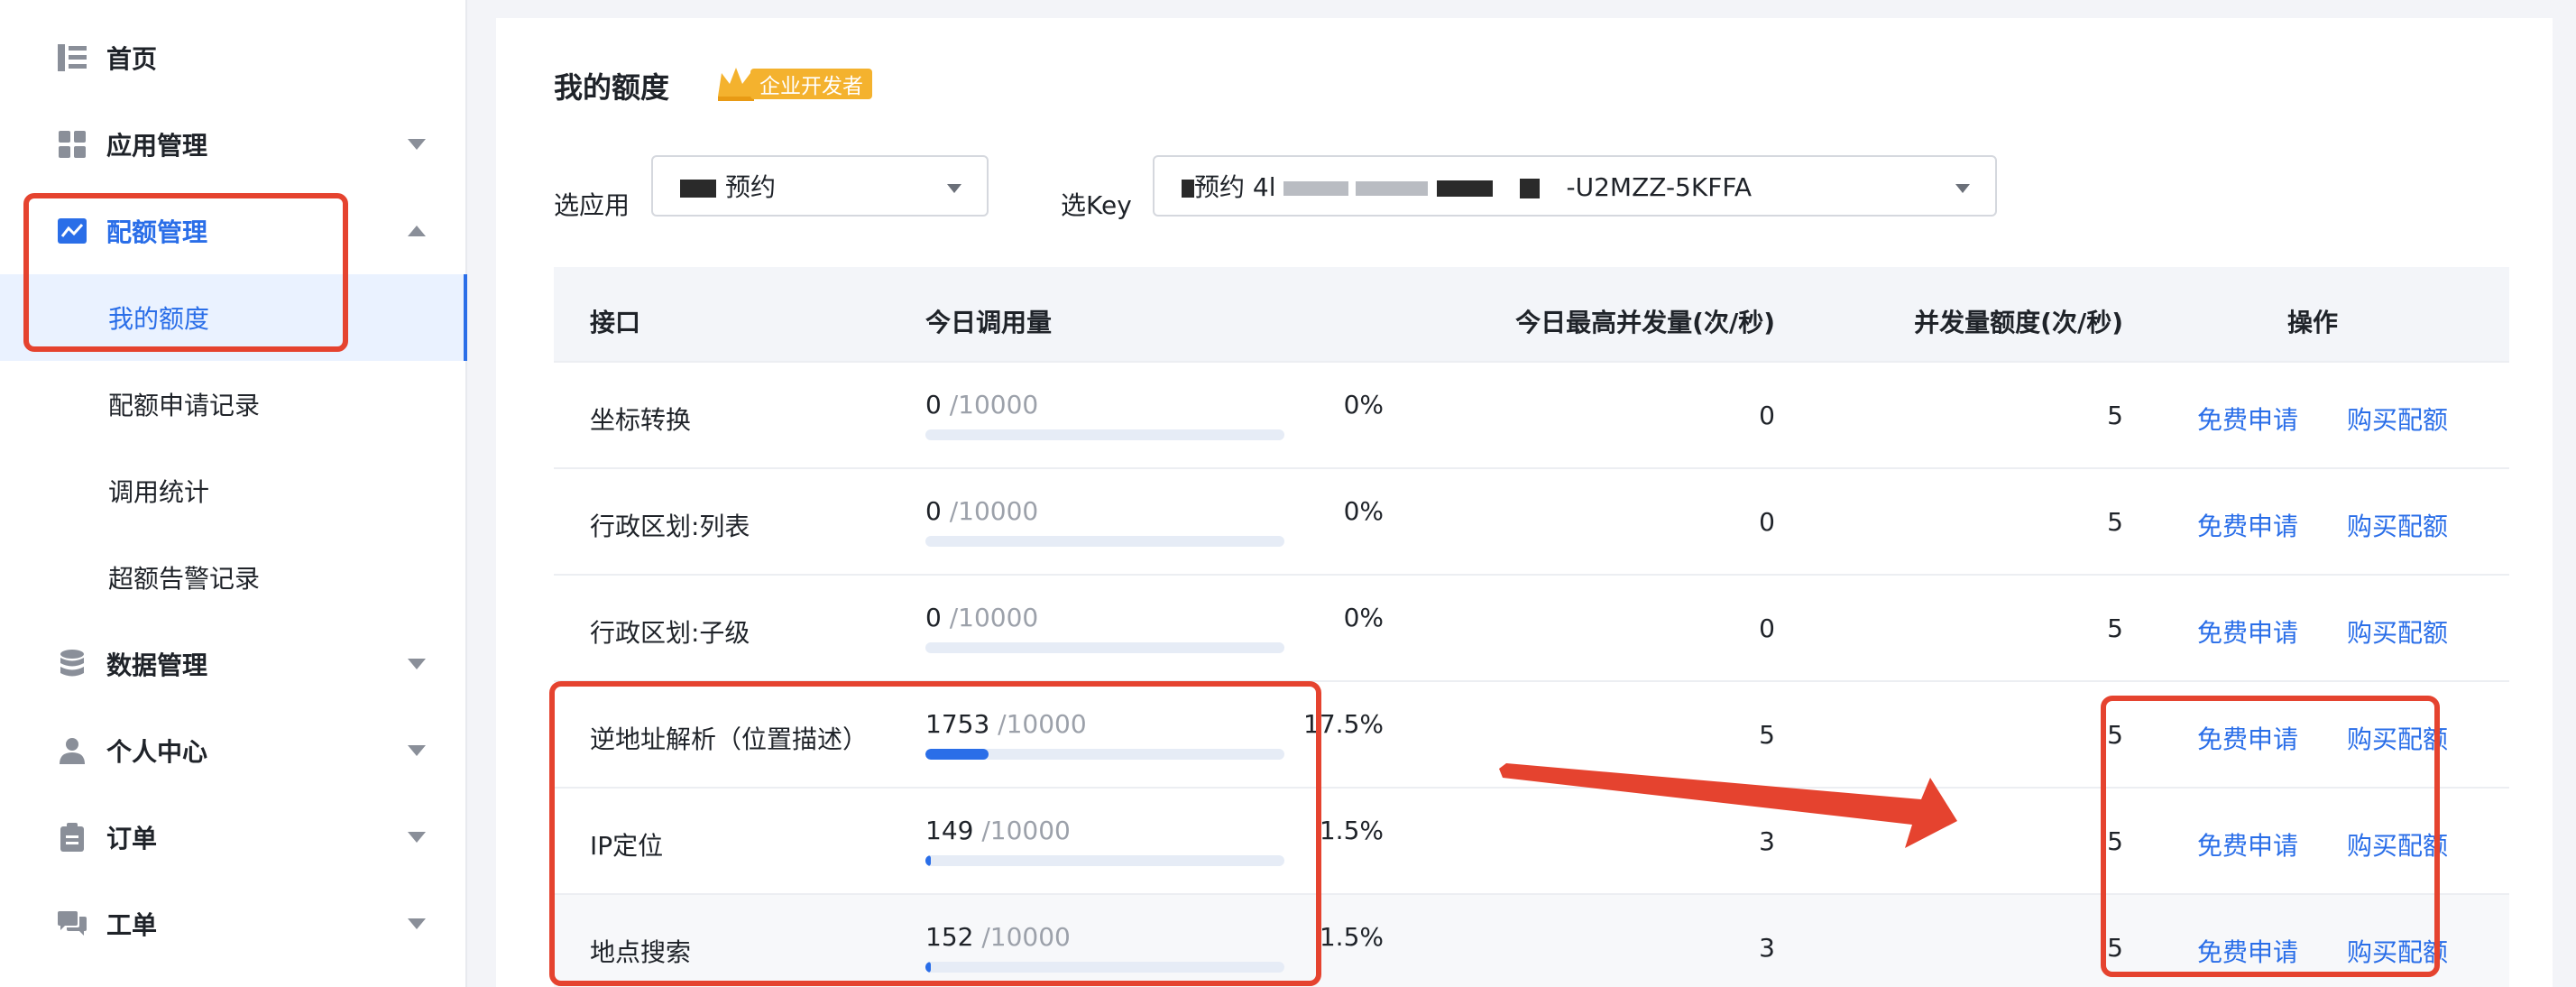 This screenshot has width=2576, height=987. What do you see at coordinates (73, 750) in the screenshot?
I see `user-icon` at bounding box center [73, 750].